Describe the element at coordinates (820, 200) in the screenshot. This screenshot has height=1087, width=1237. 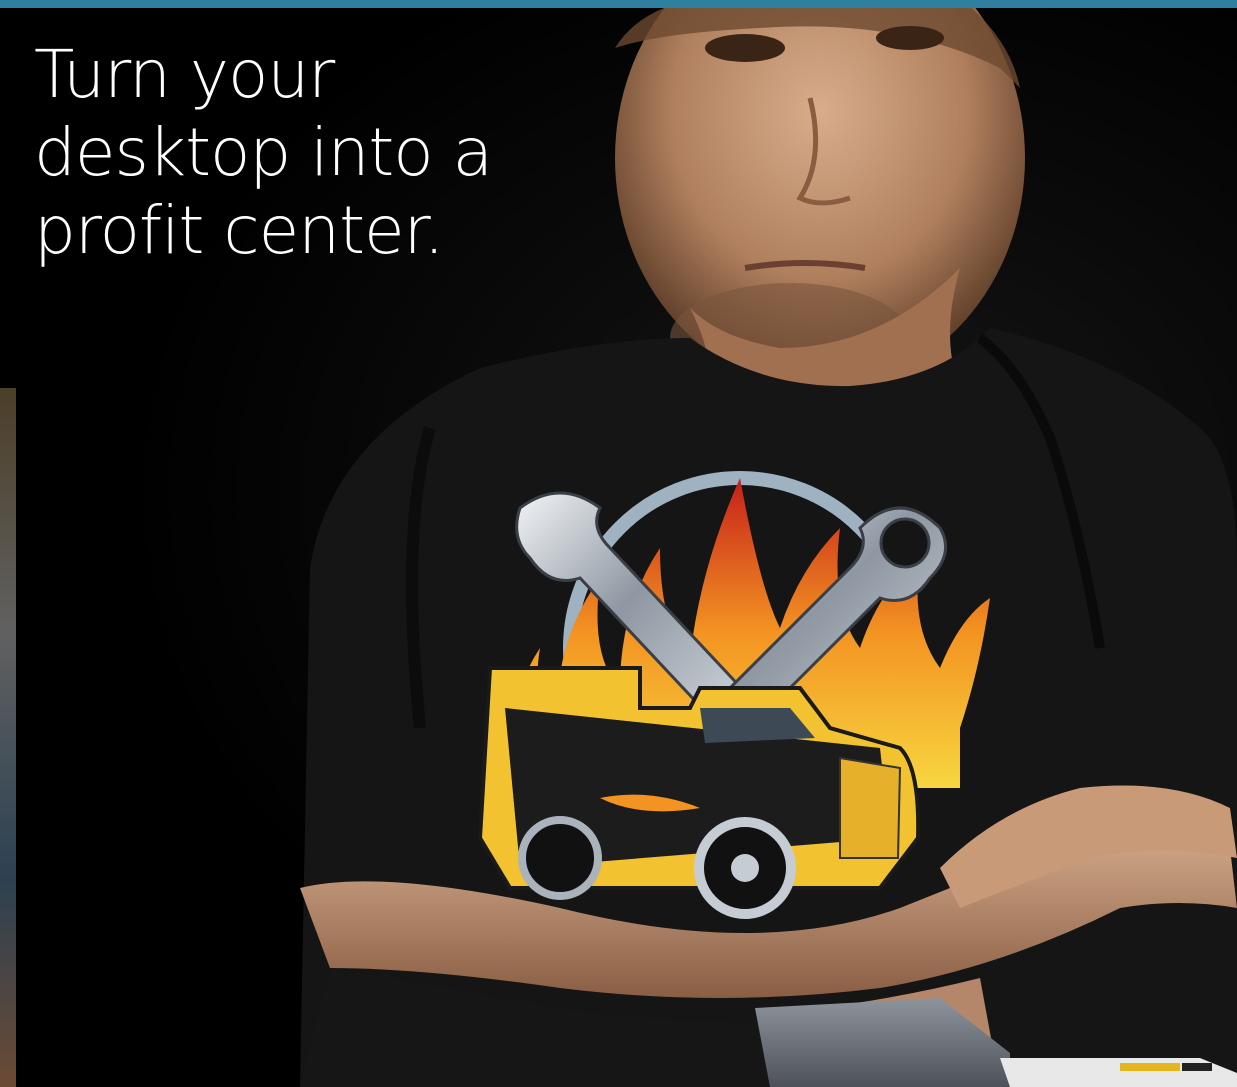
I see `face` at that location.